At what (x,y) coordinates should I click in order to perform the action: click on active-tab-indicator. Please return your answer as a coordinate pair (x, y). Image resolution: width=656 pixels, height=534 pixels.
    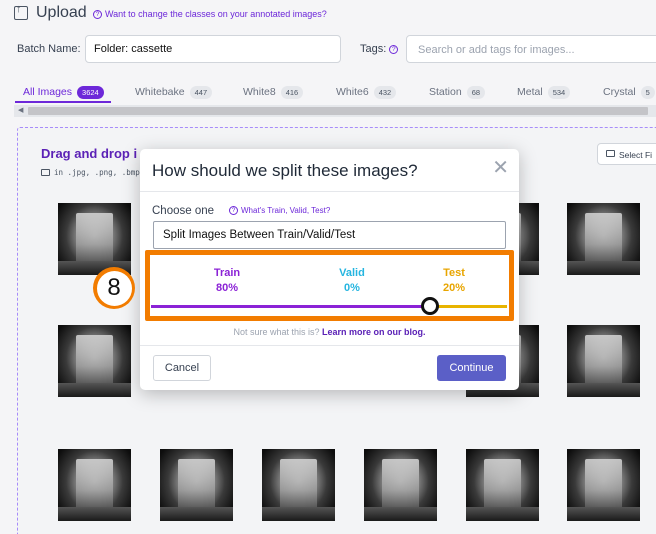
    Looking at the image, I should click on (63, 102).